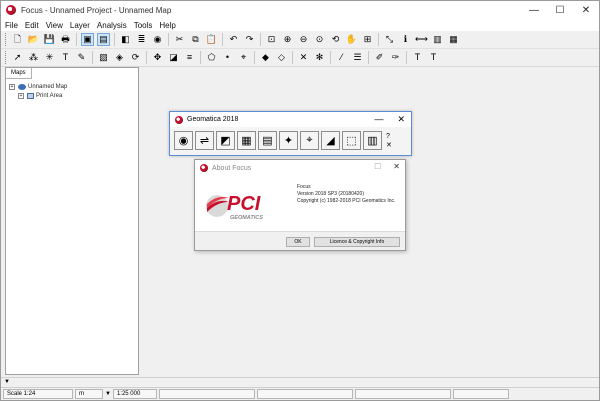 Image resolution: width=600 pixels, height=401 pixels. Describe the element at coordinates (389, 136) in the screenshot. I see `help-icon: ?` at that location.